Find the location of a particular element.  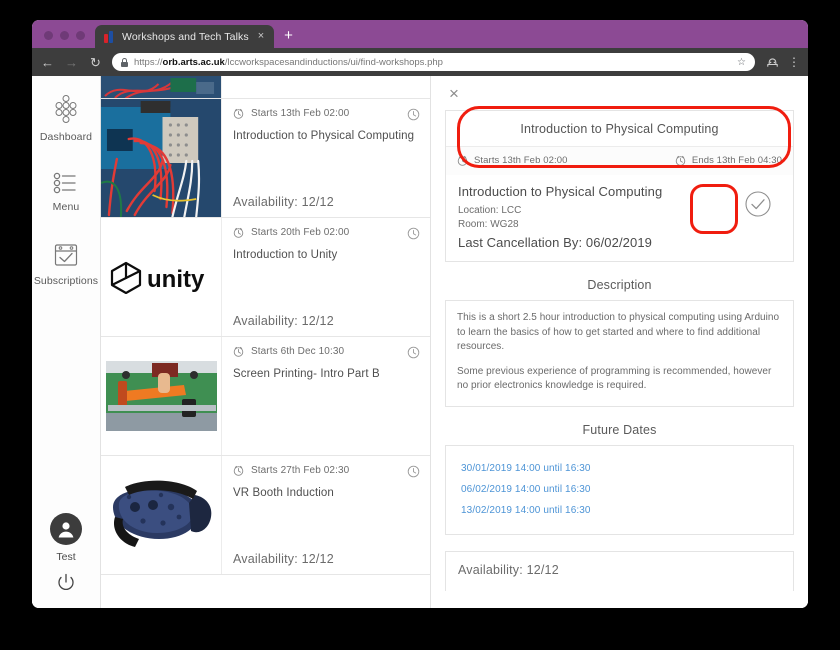

list-item-title: Introduction to Unity is located at coordinates (285, 255).